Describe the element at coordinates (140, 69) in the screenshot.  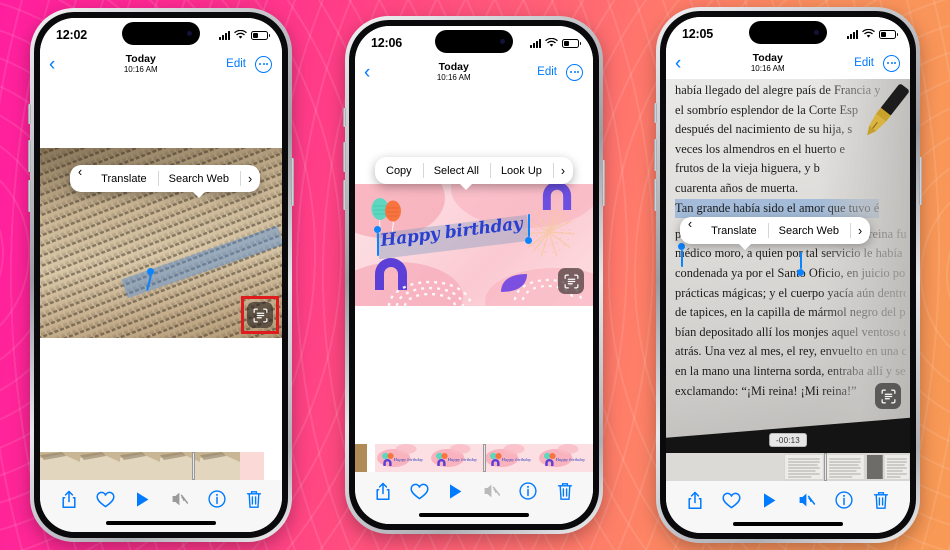
I see `page-subtitle: 10:16 AM` at that location.